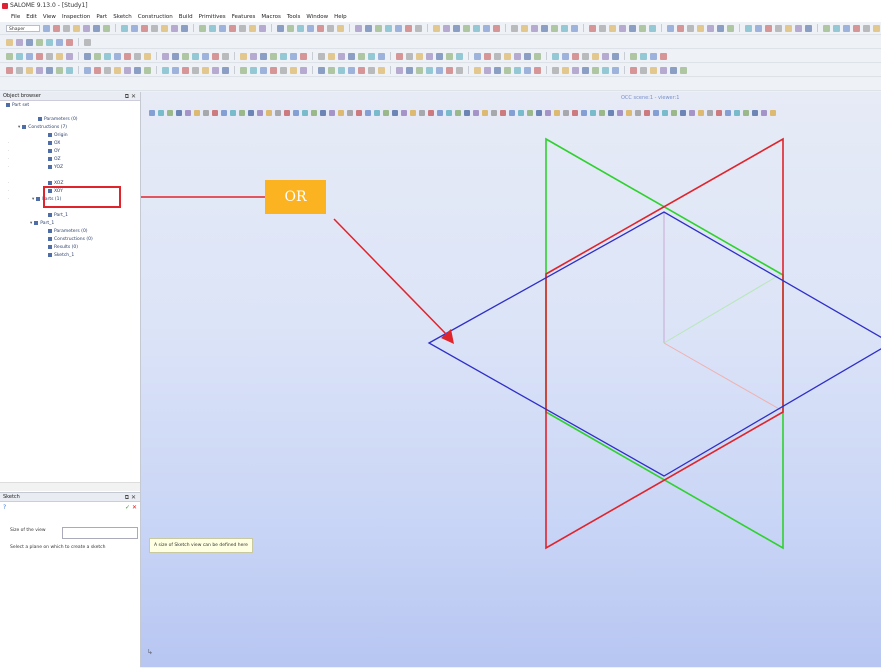 Image resolution: width=881 pixels, height=668 pixels. I want to click on menu-edit: Edit, so click(31, 17).